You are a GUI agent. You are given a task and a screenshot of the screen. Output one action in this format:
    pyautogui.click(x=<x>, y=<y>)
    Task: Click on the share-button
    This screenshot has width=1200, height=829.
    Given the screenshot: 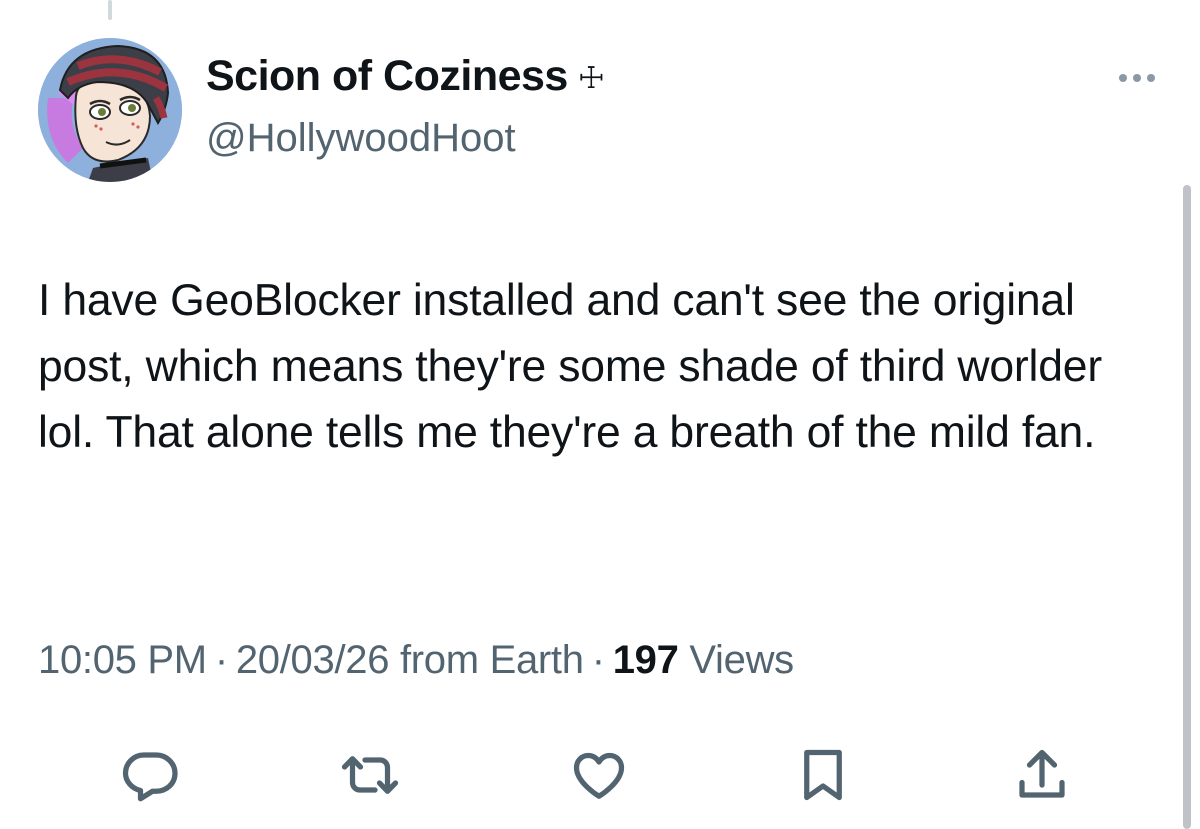 What is the action you would take?
    pyautogui.click(x=1042, y=775)
    